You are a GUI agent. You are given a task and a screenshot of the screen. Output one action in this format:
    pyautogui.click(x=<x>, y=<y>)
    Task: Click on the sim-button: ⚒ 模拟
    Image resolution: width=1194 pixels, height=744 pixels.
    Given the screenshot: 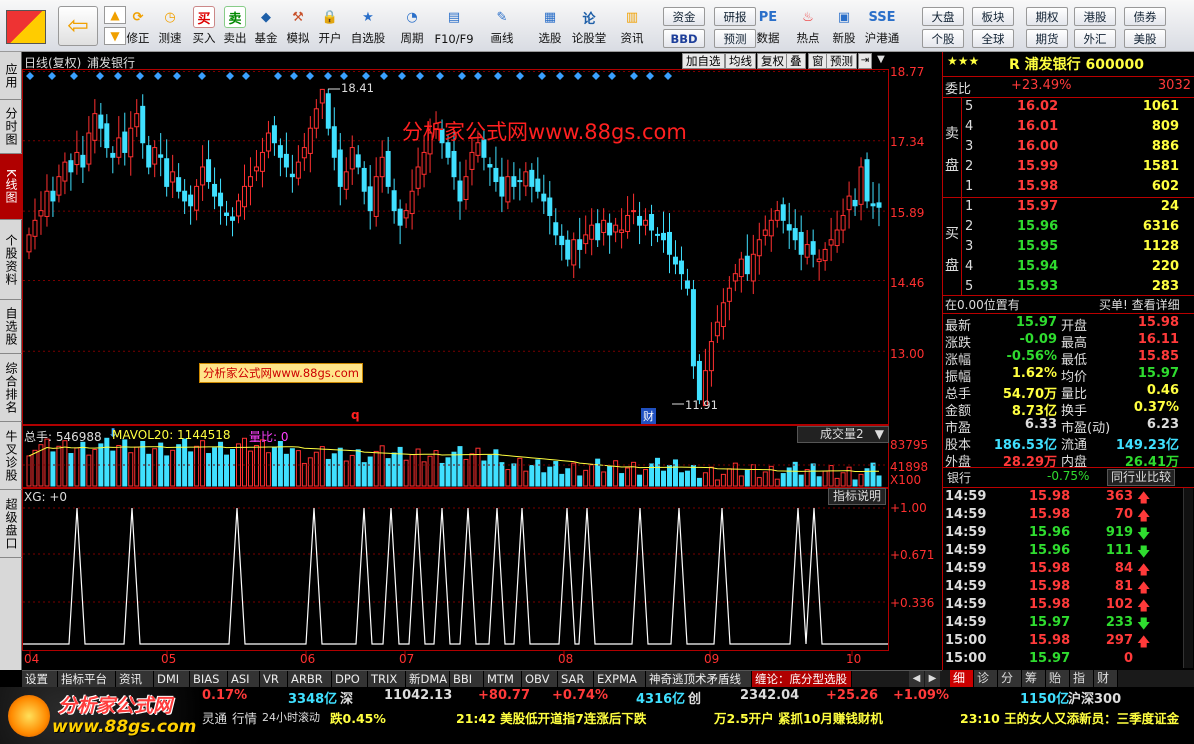 What is the action you would take?
    pyautogui.click(x=298, y=26)
    